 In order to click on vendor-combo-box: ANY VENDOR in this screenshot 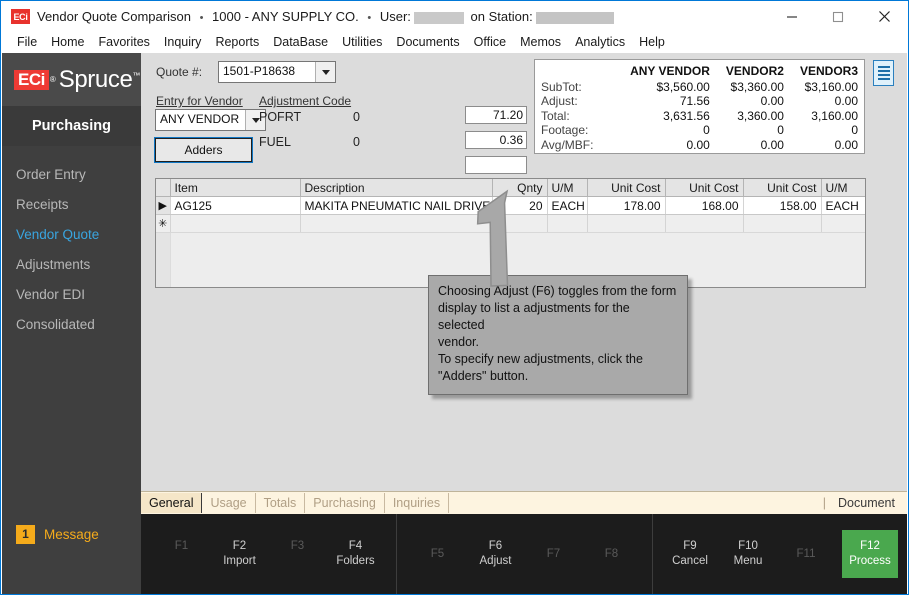, I will do `click(211, 120)`.